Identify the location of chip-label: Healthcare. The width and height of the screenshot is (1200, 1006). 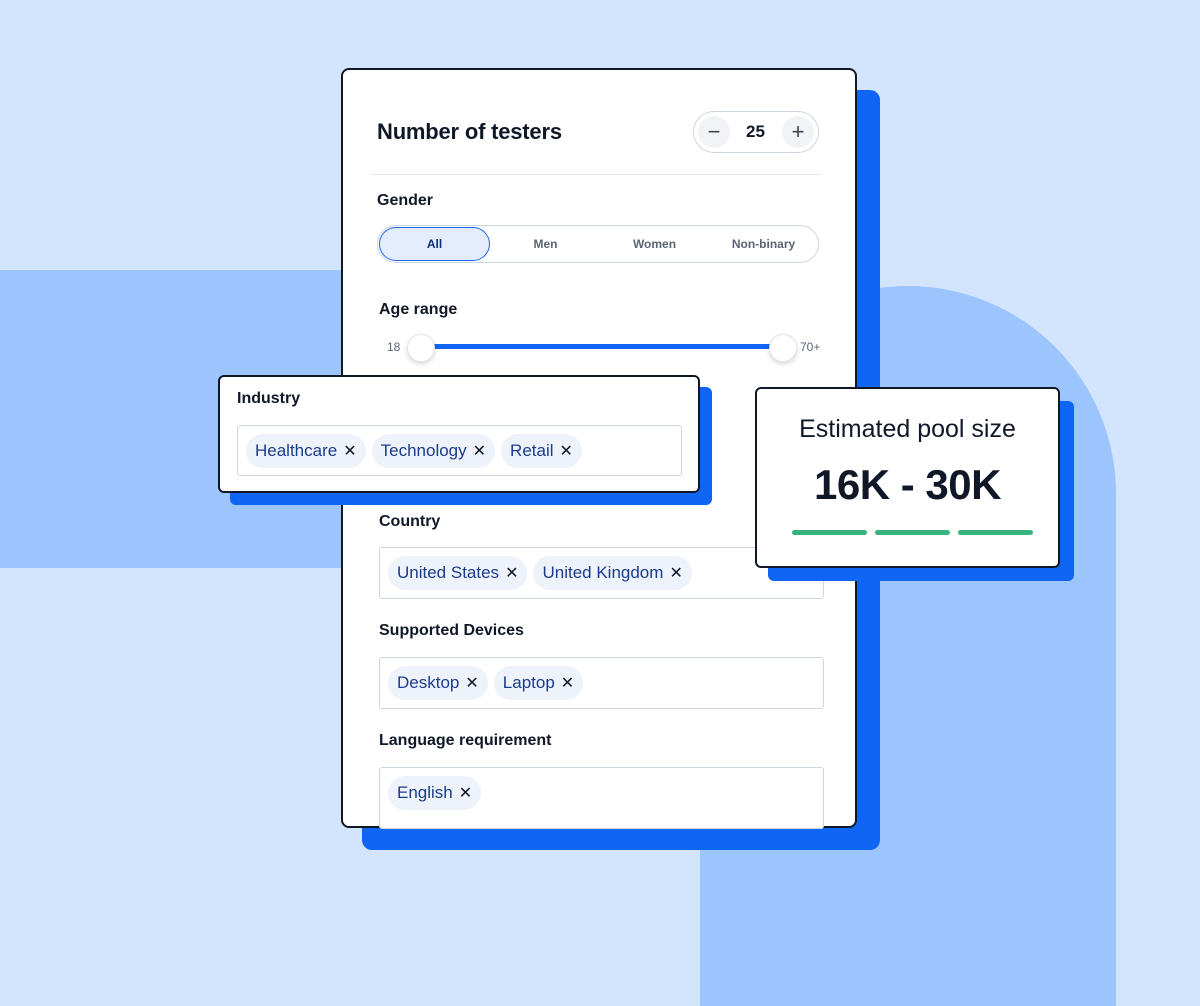
(296, 450).